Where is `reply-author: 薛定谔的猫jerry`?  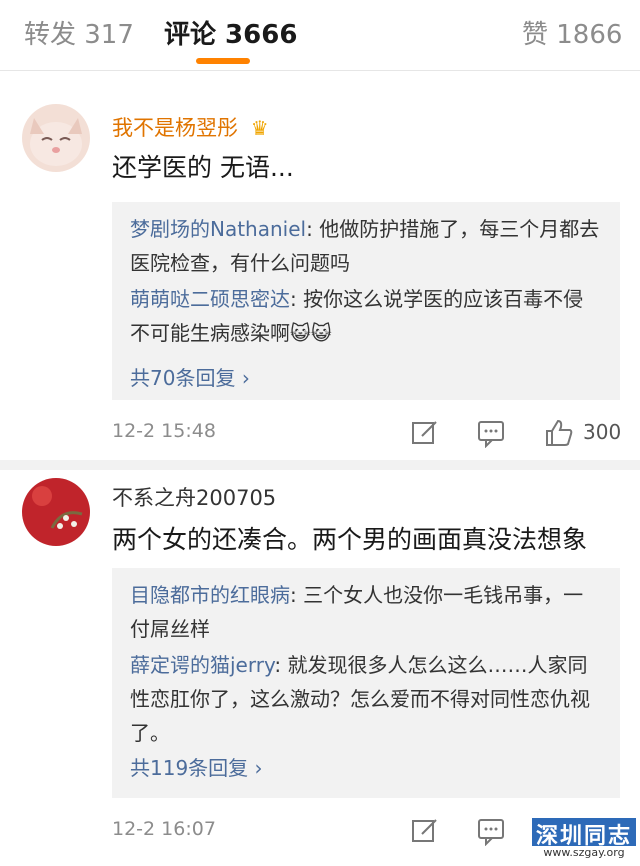
reply-author: 薛定谔的猫jerry is located at coordinates (202, 665).